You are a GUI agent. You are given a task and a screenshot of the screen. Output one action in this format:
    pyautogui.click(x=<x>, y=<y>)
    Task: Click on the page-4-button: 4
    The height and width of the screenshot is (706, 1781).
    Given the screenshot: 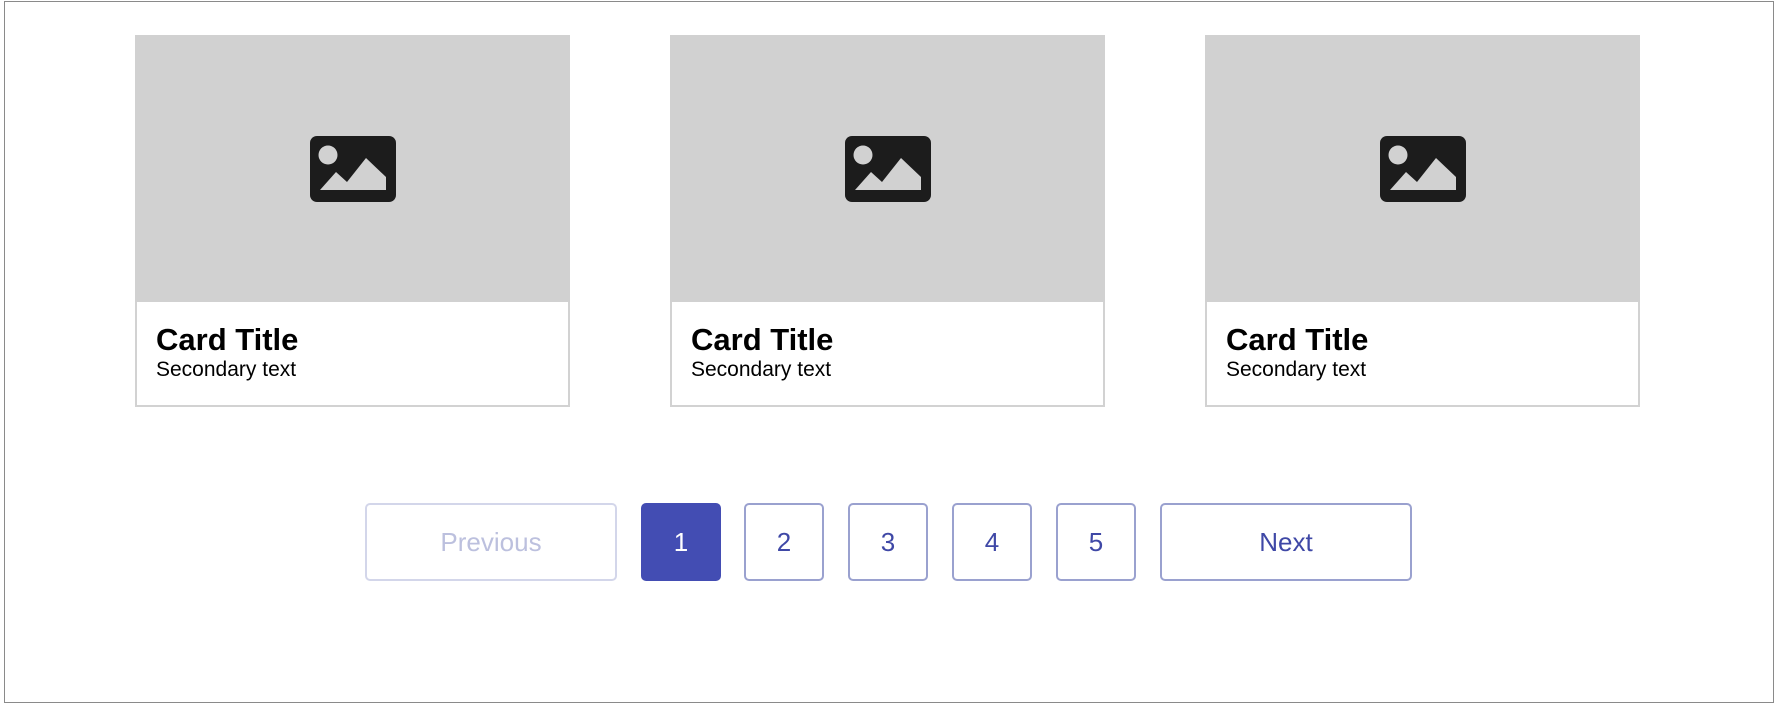 What is the action you would take?
    pyautogui.click(x=992, y=542)
    